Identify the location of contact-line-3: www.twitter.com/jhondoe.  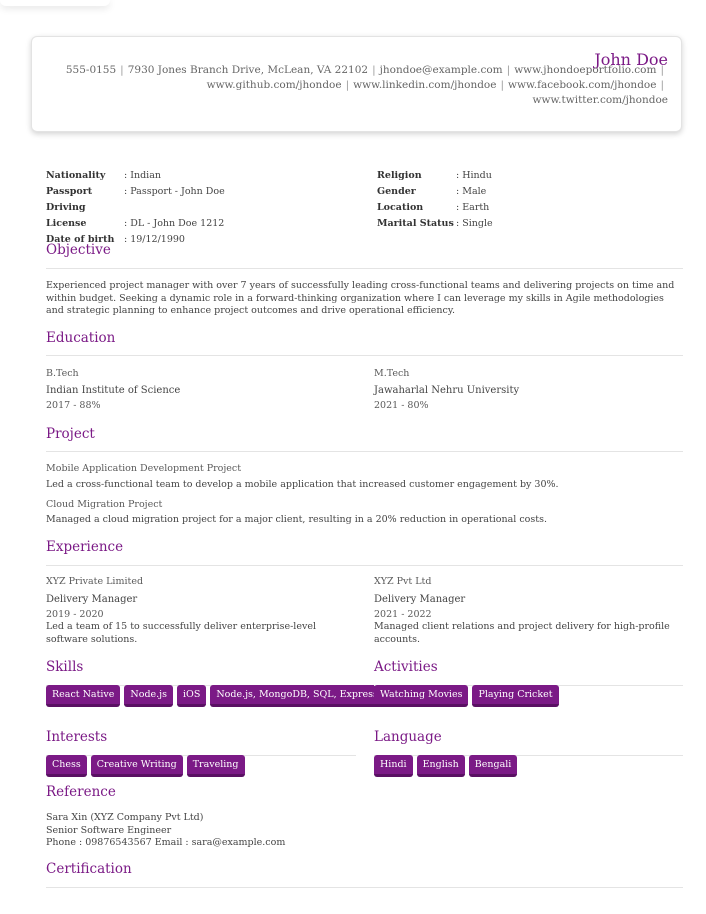
(353, 100).